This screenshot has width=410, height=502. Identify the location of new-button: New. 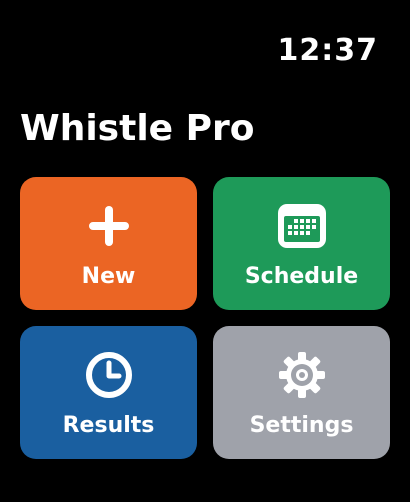
(108, 243).